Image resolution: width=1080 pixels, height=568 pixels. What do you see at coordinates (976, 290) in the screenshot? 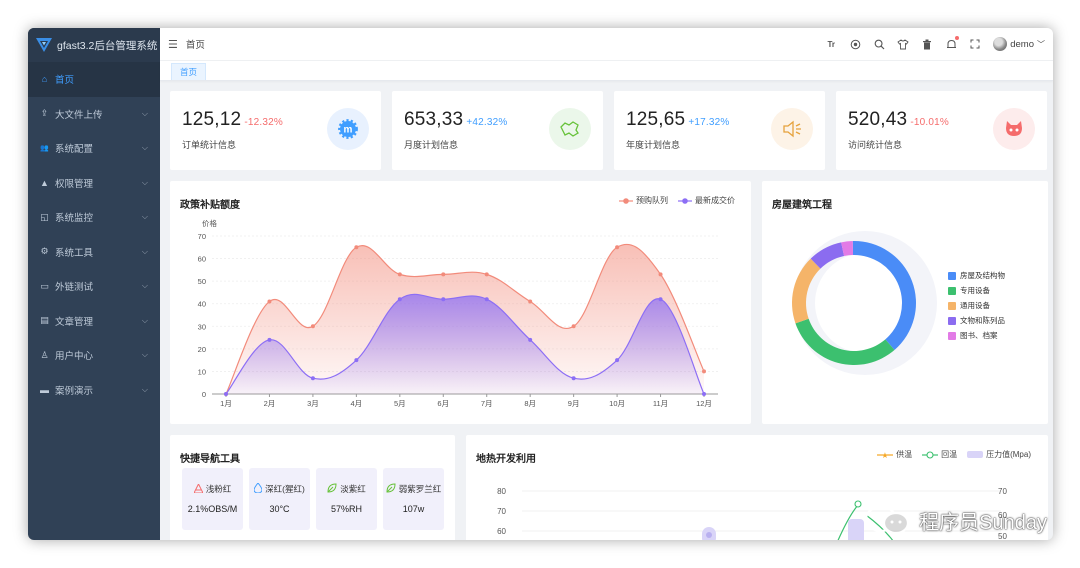
I see `legend-item: 专用设备` at bounding box center [976, 290].